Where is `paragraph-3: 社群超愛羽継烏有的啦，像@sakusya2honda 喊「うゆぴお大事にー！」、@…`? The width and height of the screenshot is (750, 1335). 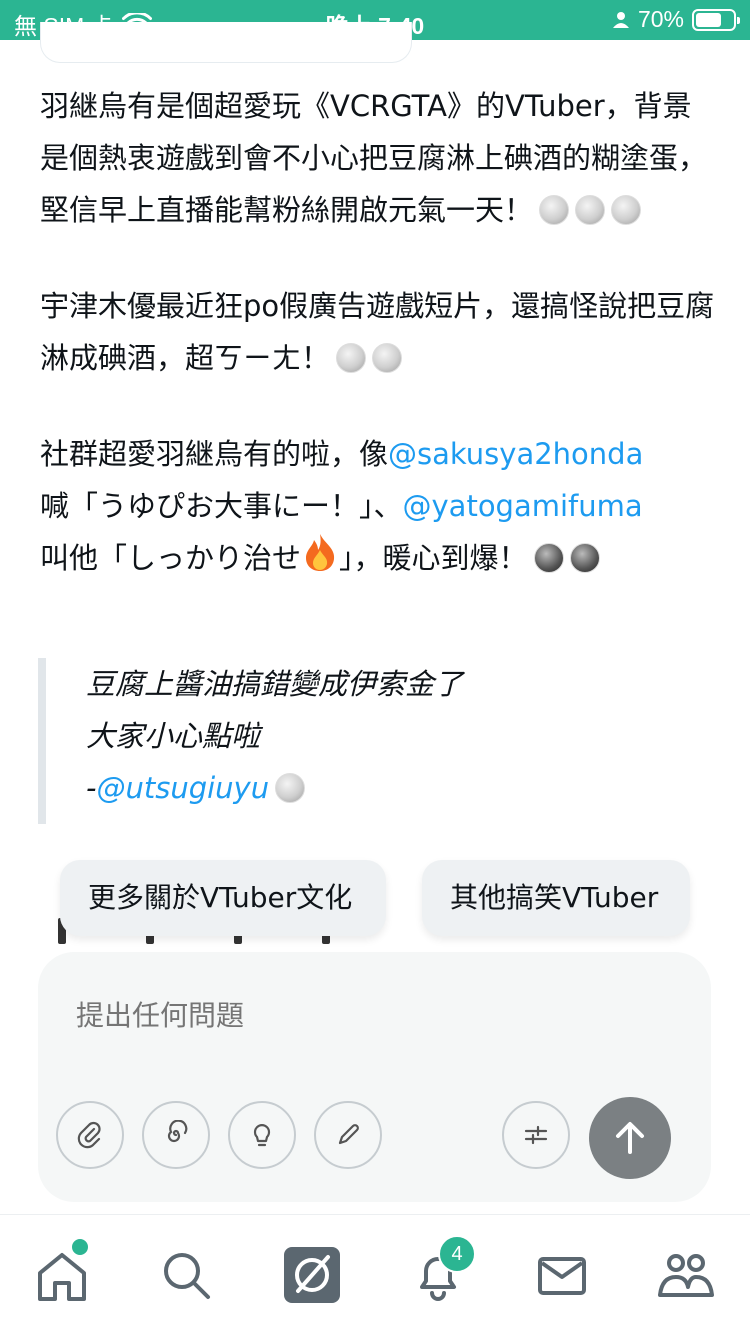 paragraph-3: 社群超愛羽継烏有的啦，像@sakusya2honda 喊「うゆぴお大事にー！」、@… is located at coordinates (380, 506).